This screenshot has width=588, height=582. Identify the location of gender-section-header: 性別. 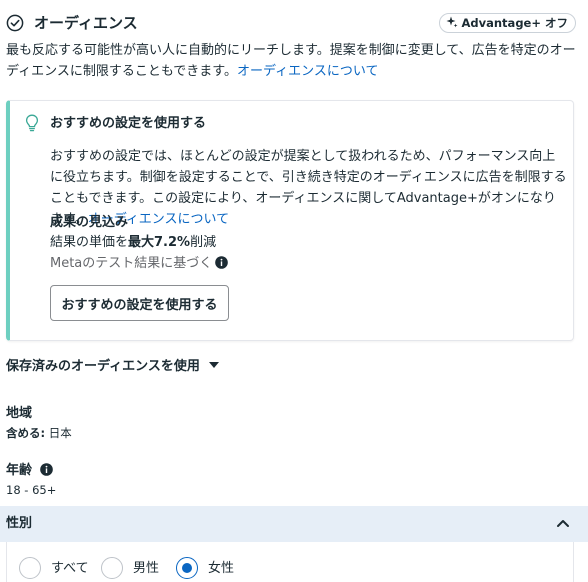
(294, 524).